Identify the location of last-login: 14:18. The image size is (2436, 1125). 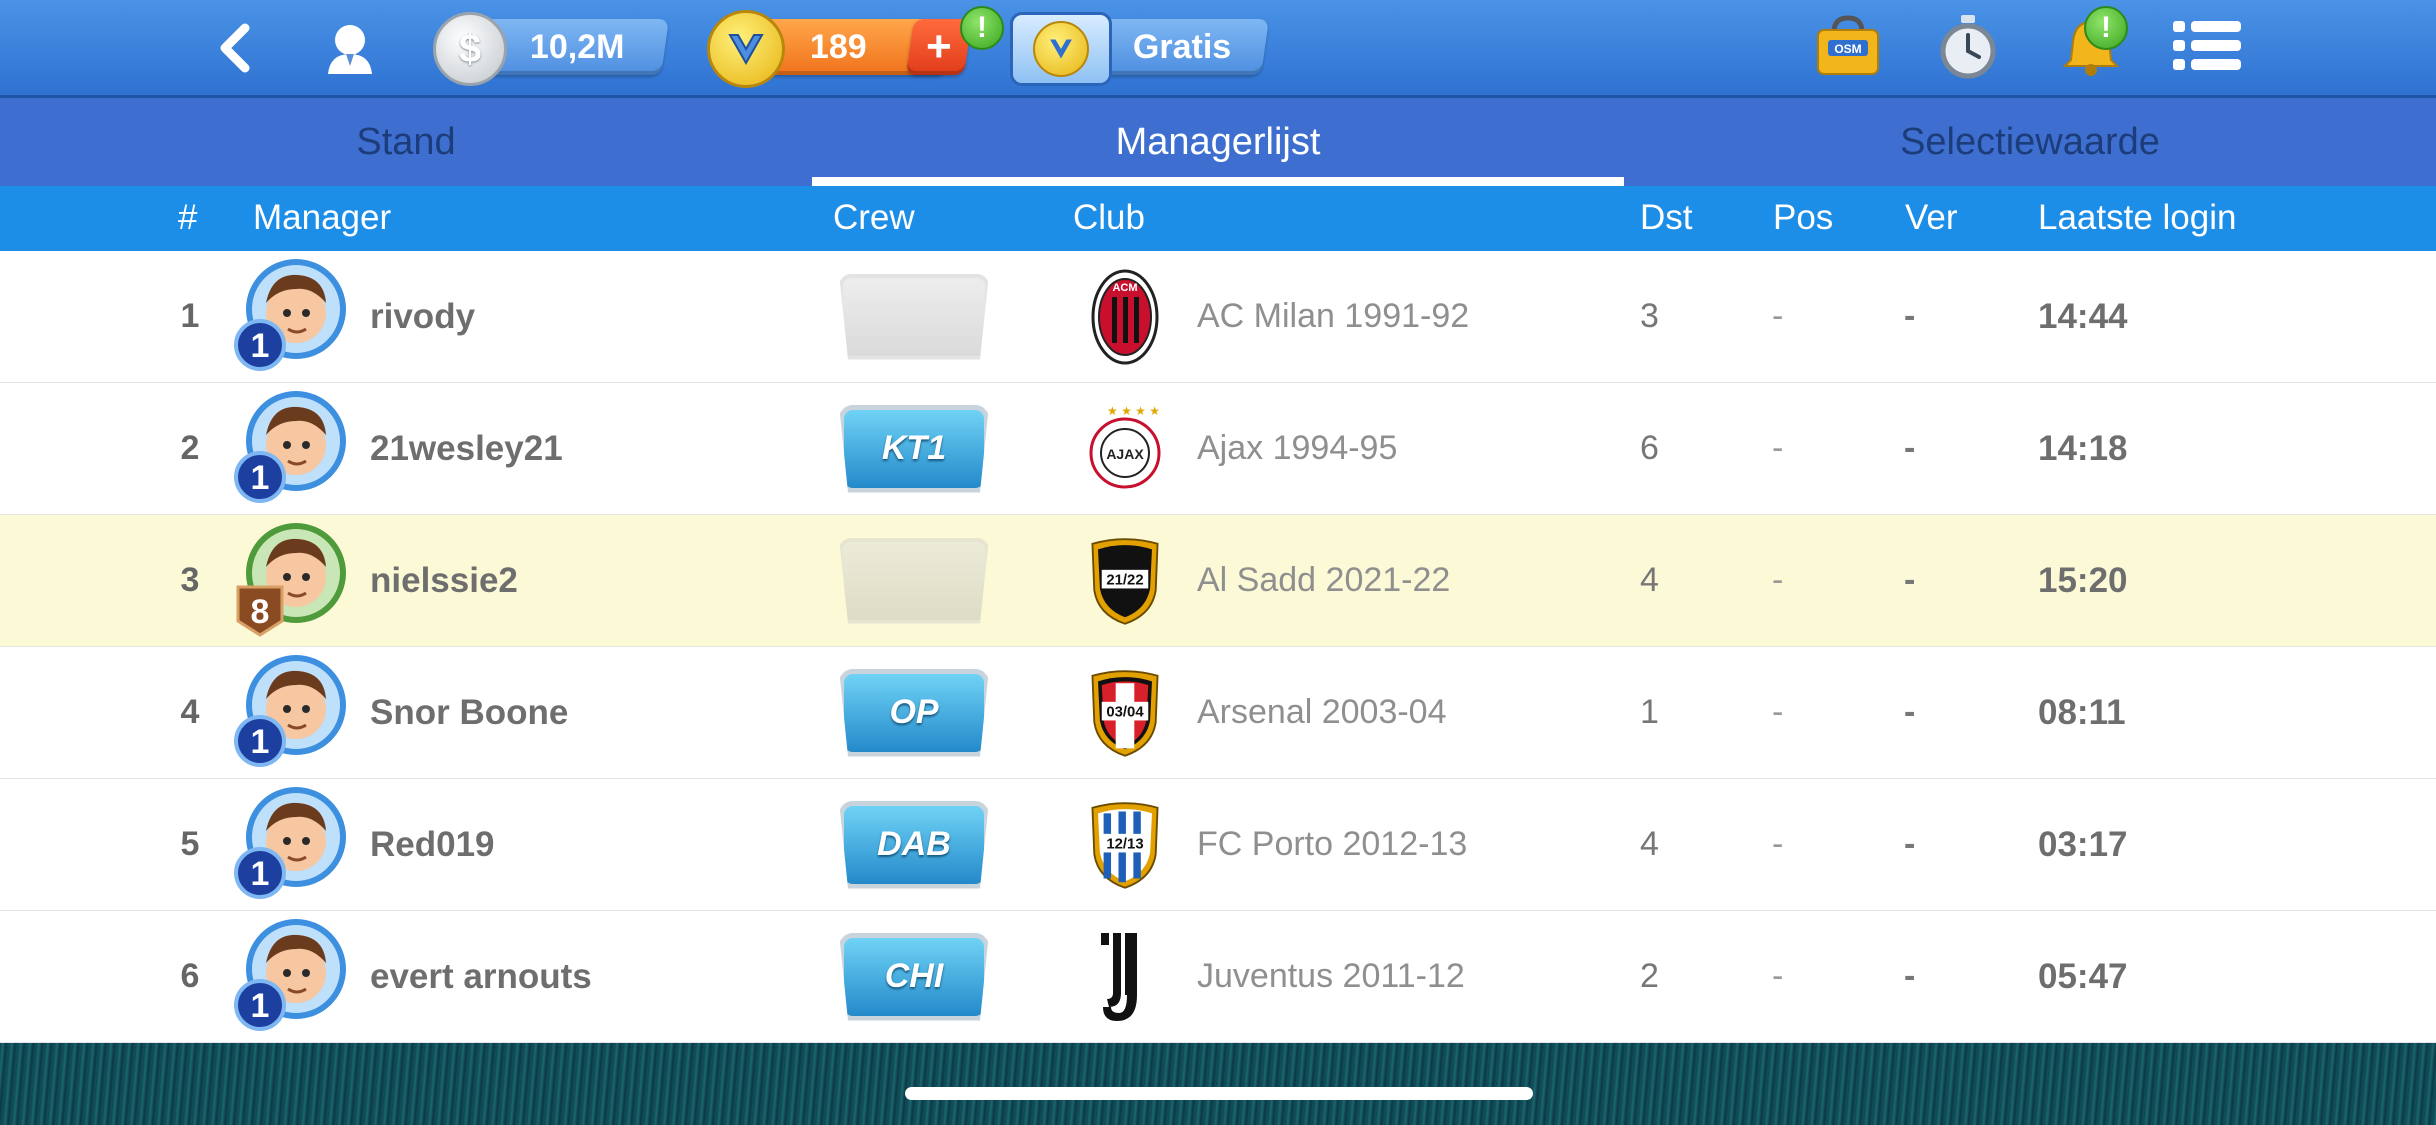
(2083, 448).